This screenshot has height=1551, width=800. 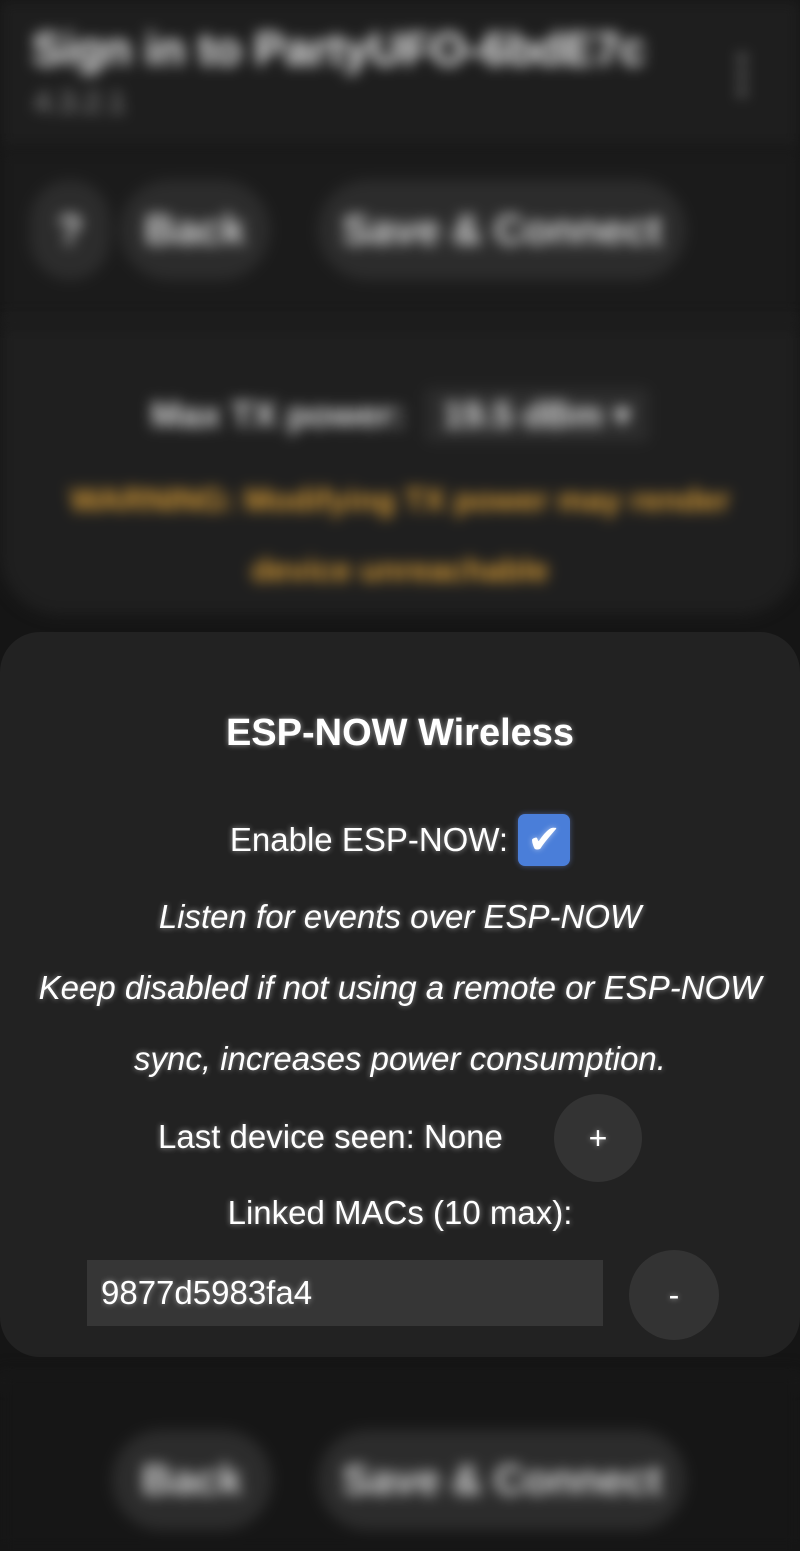 I want to click on help-label: ?, so click(x=70, y=229).